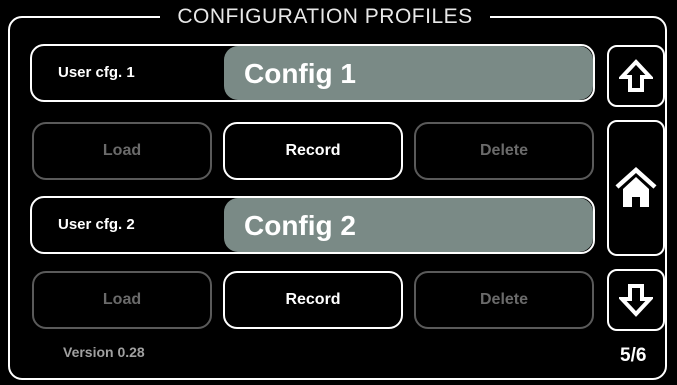 This screenshot has height=385, width=677. Describe the element at coordinates (96, 224) in the screenshot. I see `profile-label: User cfg. 2` at that location.